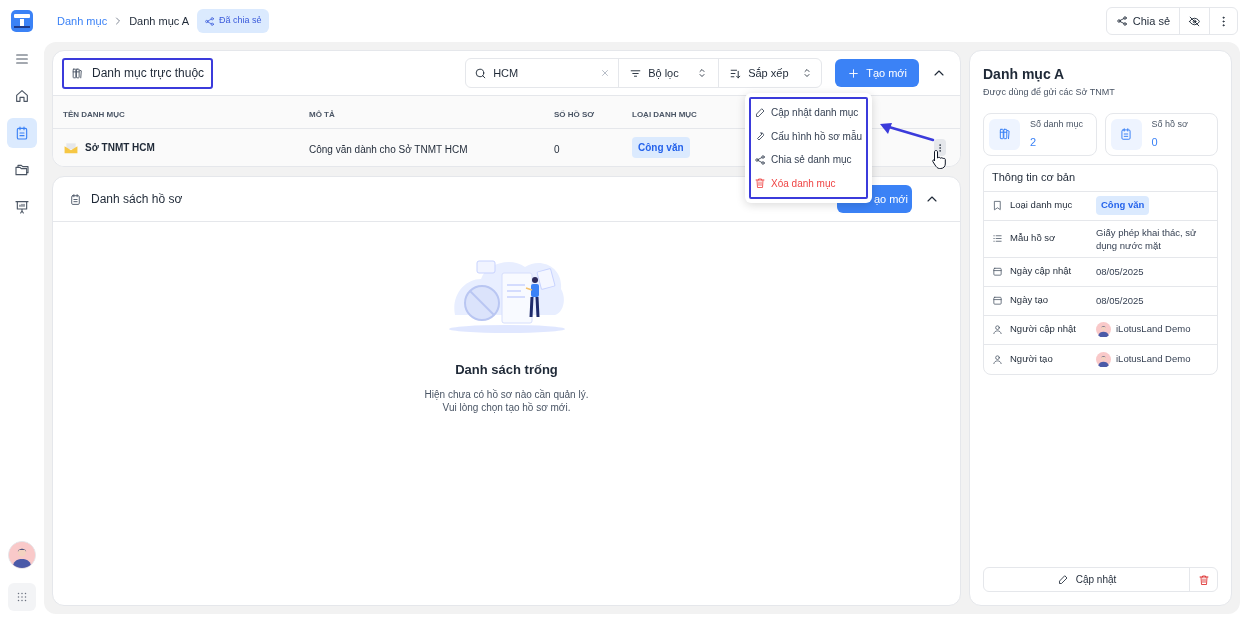 This screenshot has width=1248, height=623. I want to click on info-label: Mẫu hồ sơ, so click(1033, 238).